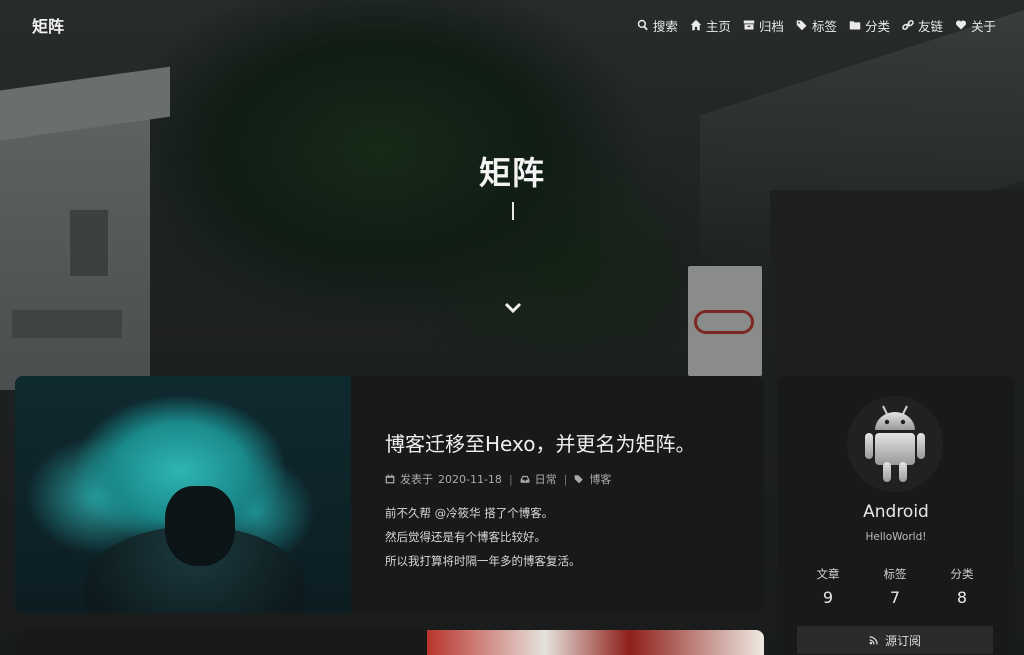 This screenshot has width=1024, height=655. What do you see at coordinates (855, 25) in the screenshot?
I see `folder-icon` at bounding box center [855, 25].